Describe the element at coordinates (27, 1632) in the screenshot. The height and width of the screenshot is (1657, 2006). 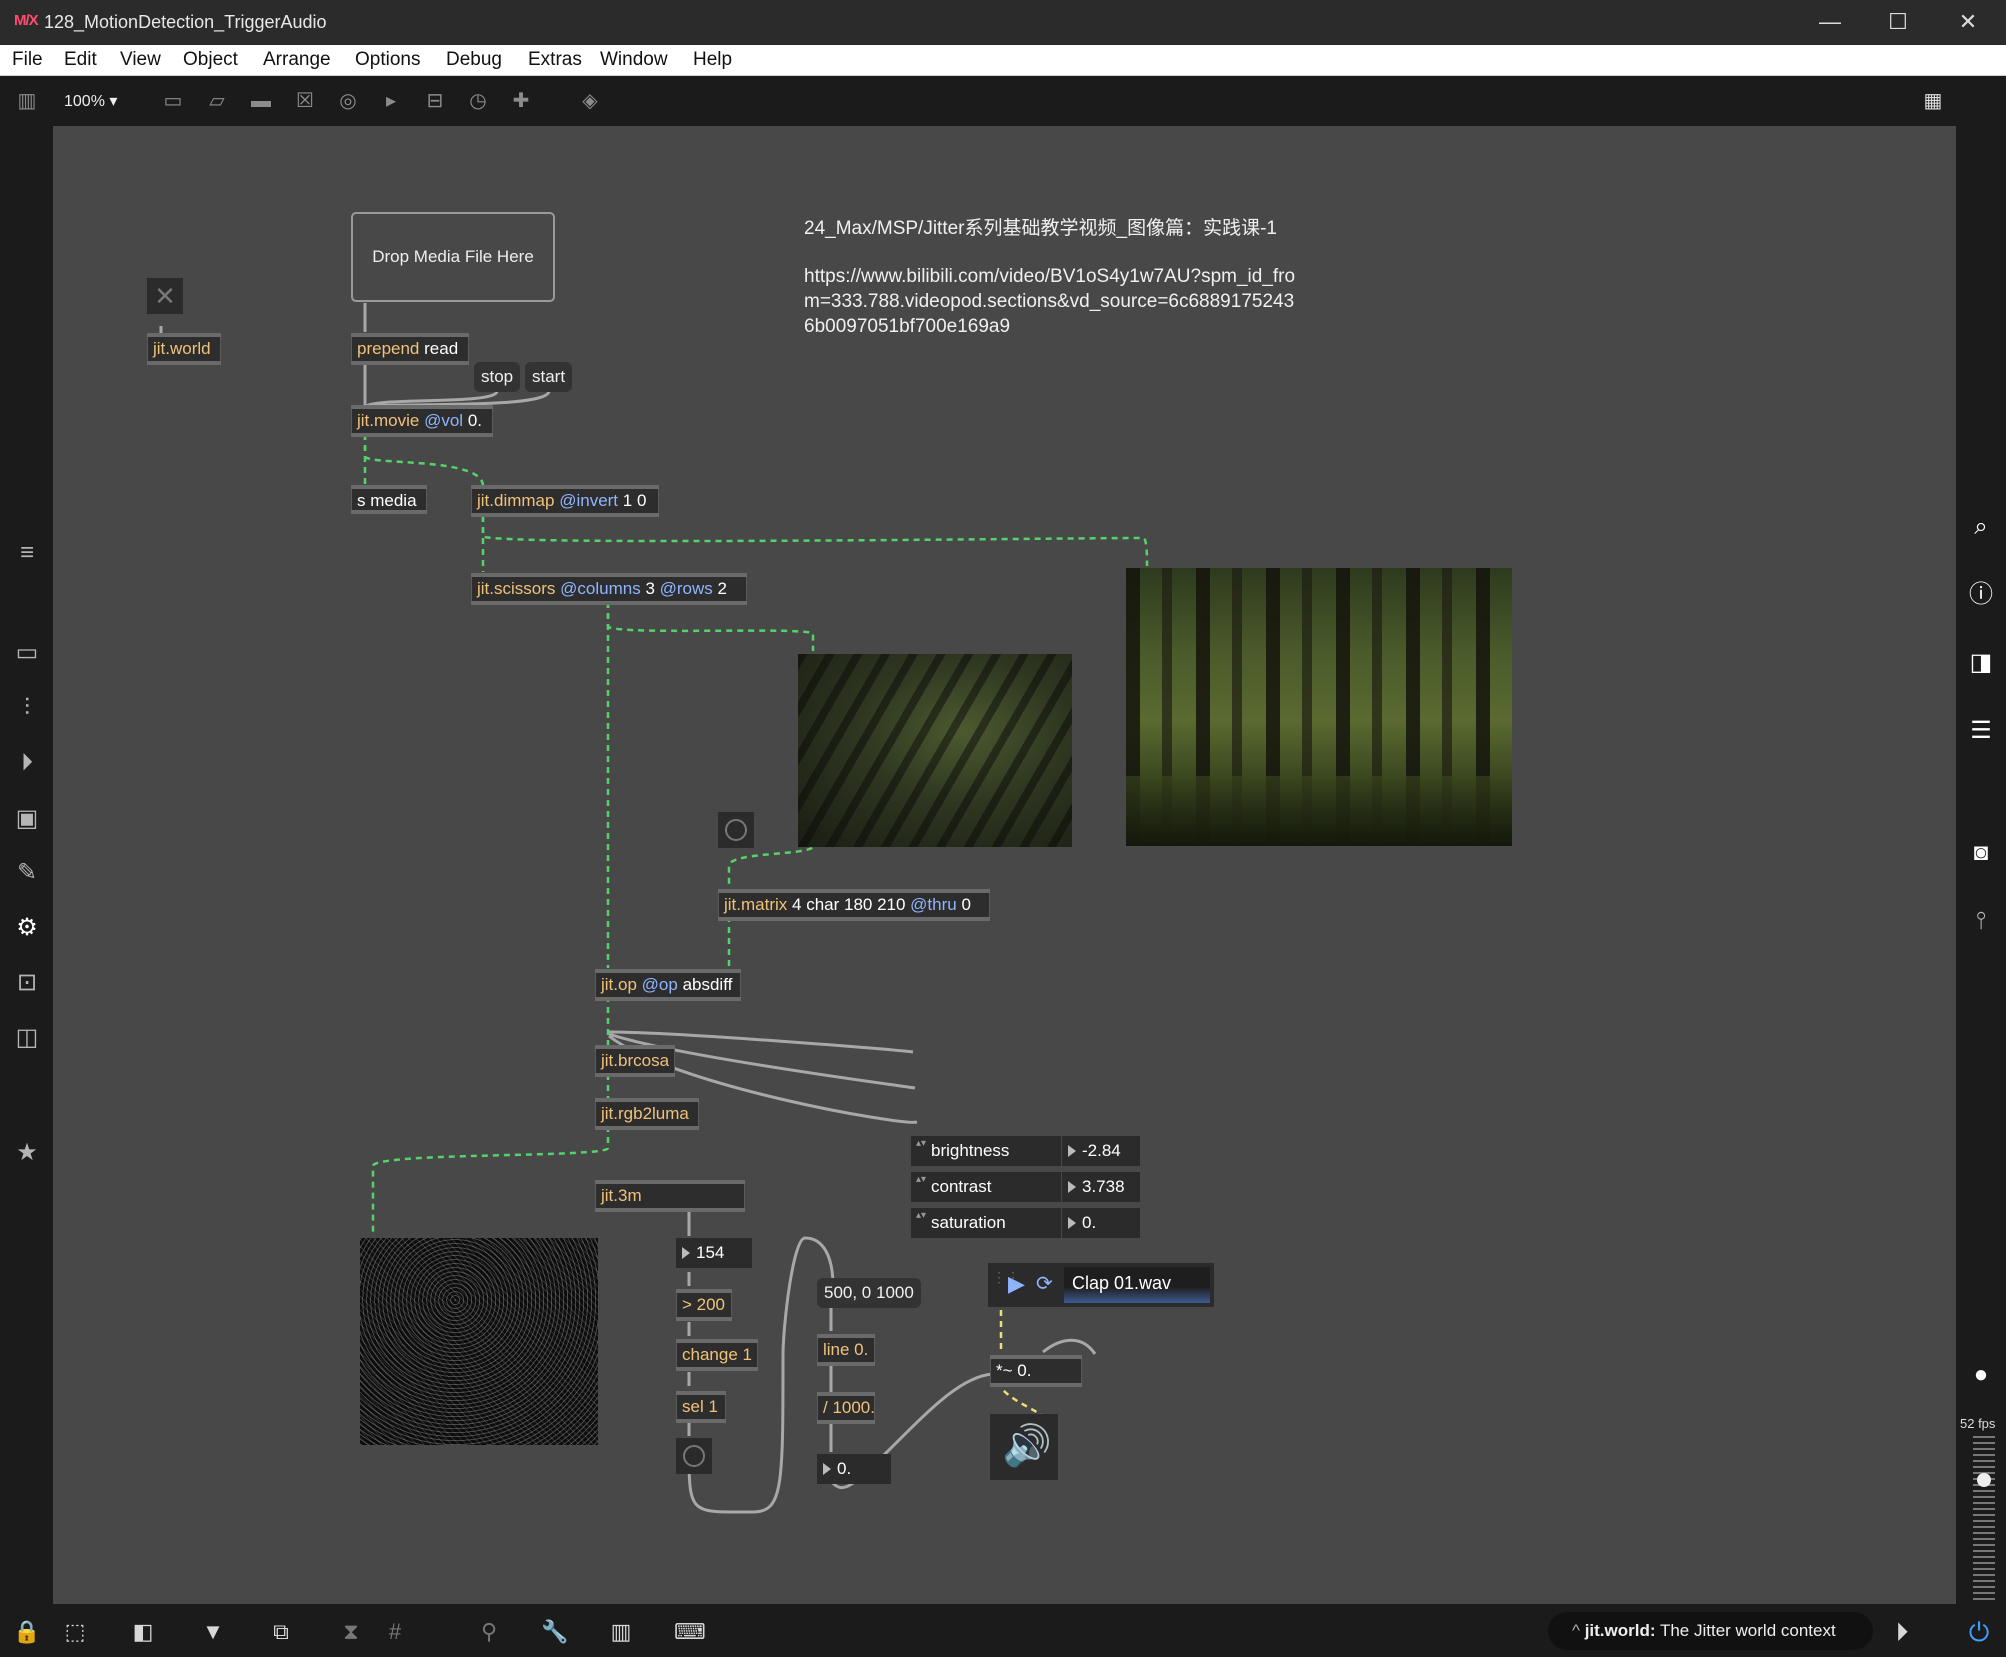
I see `lock-icon: 🔒` at that location.